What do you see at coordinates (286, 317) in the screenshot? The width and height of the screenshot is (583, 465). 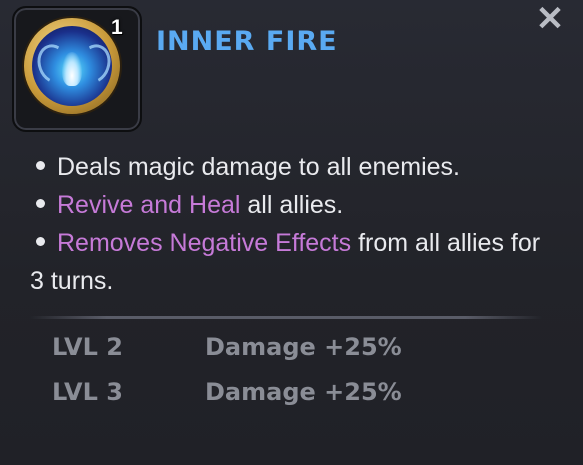 I see `divider` at bounding box center [286, 317].